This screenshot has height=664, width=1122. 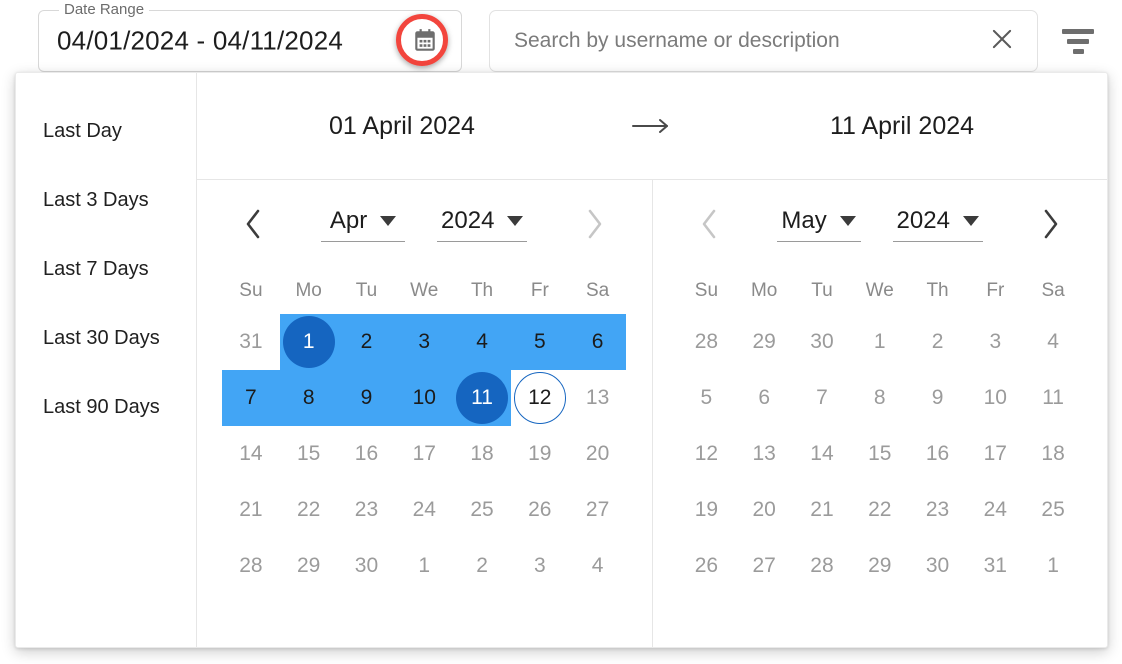 I want to click on day-cell: 31, so click(x=995, y=566).